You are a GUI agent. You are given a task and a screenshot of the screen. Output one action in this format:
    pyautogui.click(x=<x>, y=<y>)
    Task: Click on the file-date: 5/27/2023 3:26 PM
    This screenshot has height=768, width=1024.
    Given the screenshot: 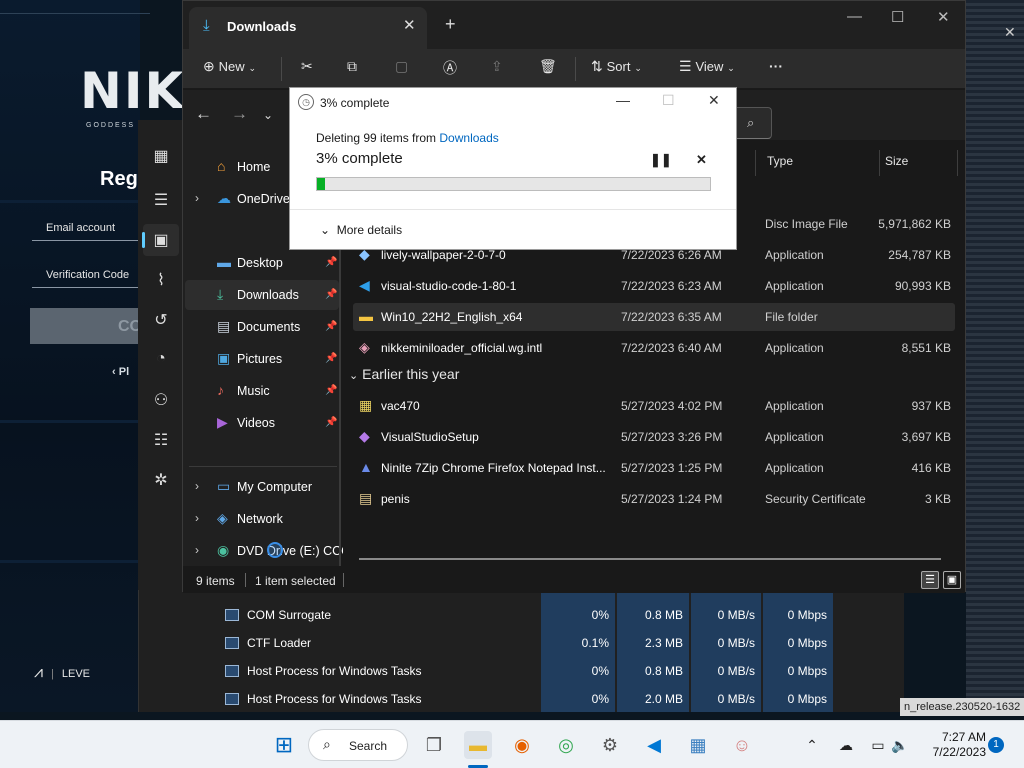 What is the action you would take?
    pyautogui.click(x=672, y=437)
    